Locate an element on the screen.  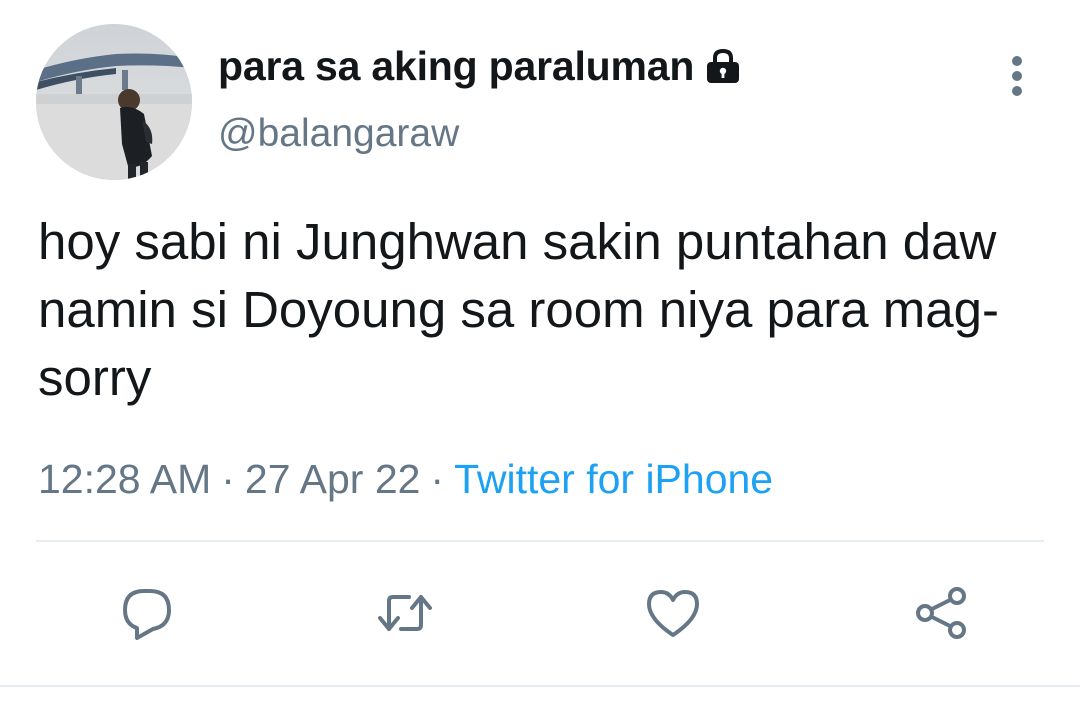
like-button is located at coordinates (673, 613).